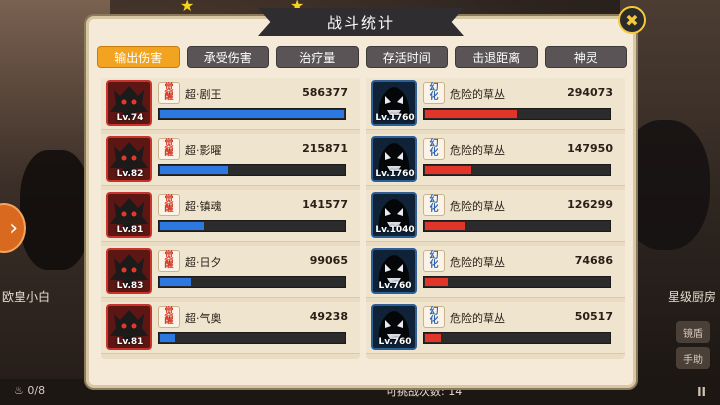 The height and width of the screenshot is (405, 720). Describe the element at coordinates (693, 358) in the screenshot. I see `background-right-button-2: 手助` at that location.